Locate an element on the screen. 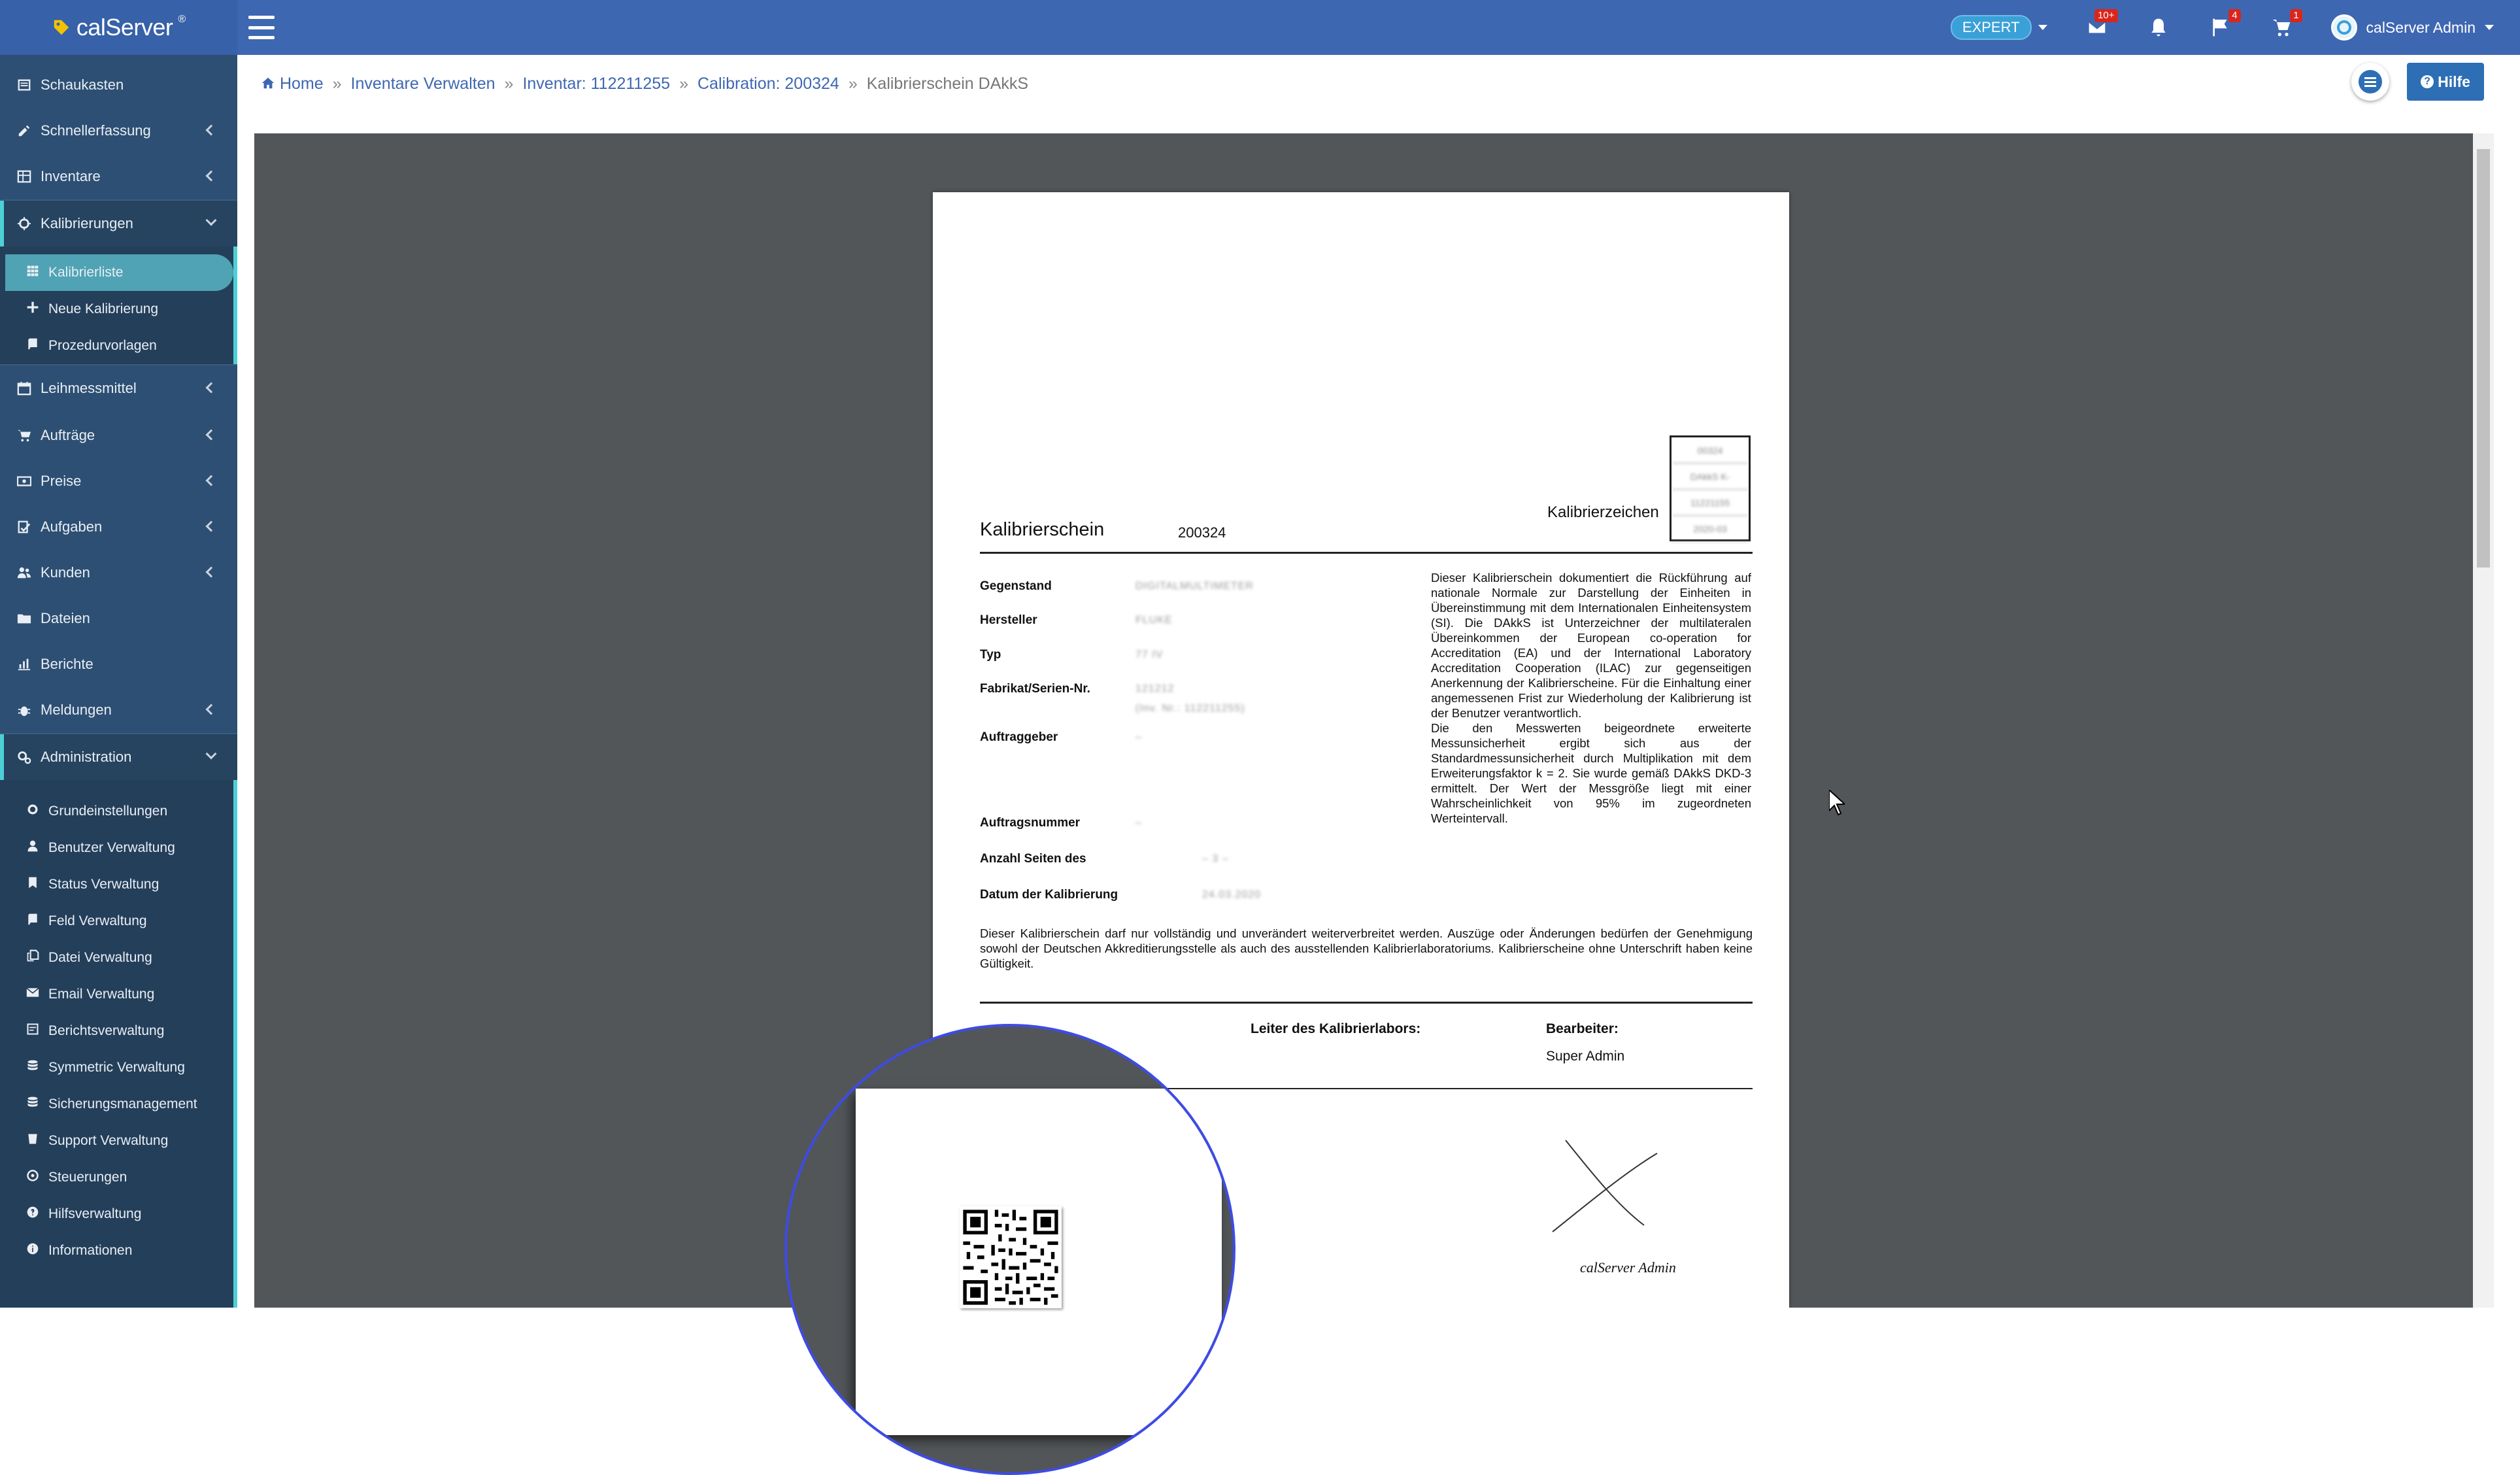 This screenshot has width=2520, height=1475. sidebar-item-hilfsverwaltung: Hilfsverwaltung is located at coordinates (116, 1214).